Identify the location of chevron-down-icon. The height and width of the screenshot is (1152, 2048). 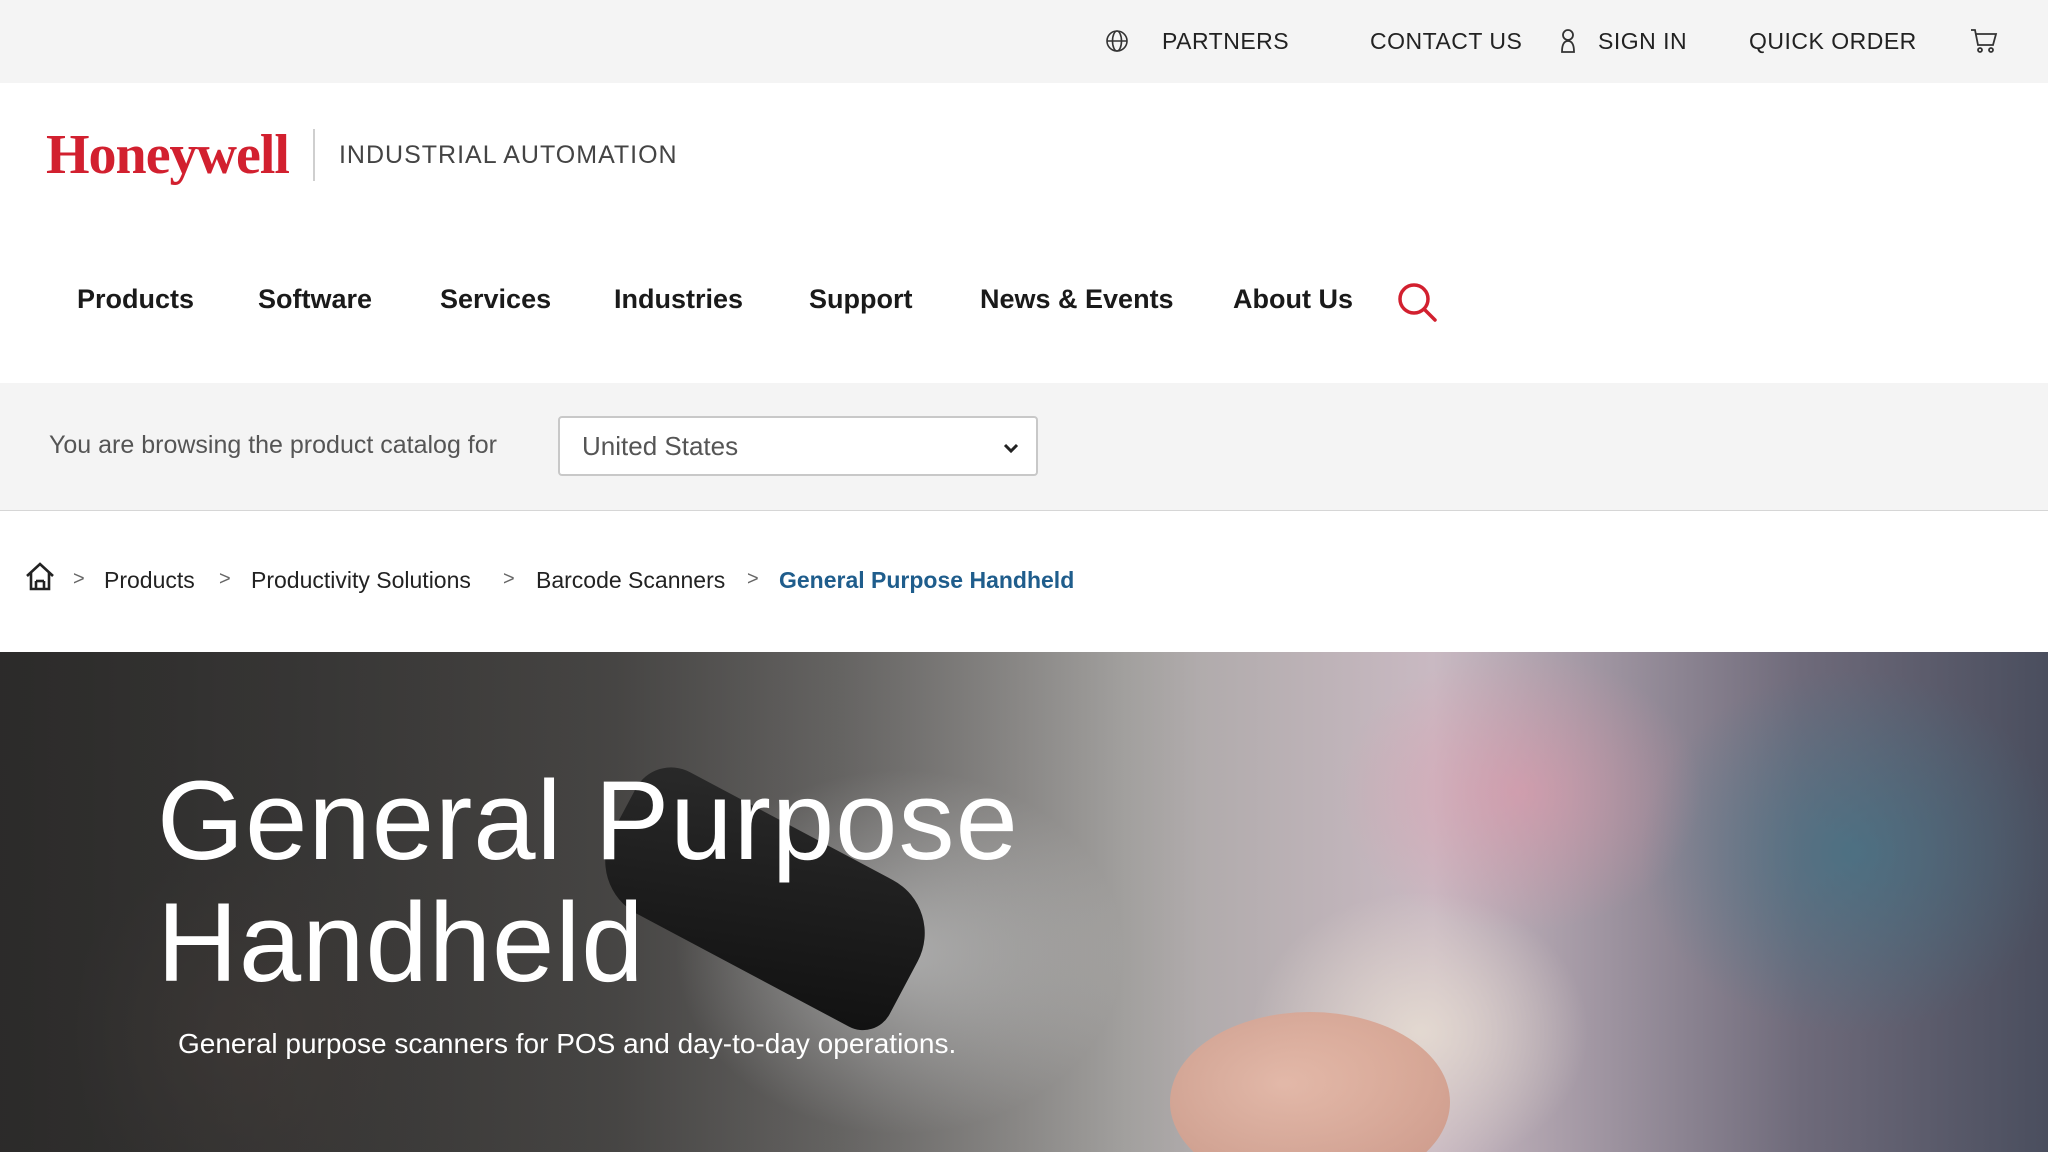
(1011, 446).